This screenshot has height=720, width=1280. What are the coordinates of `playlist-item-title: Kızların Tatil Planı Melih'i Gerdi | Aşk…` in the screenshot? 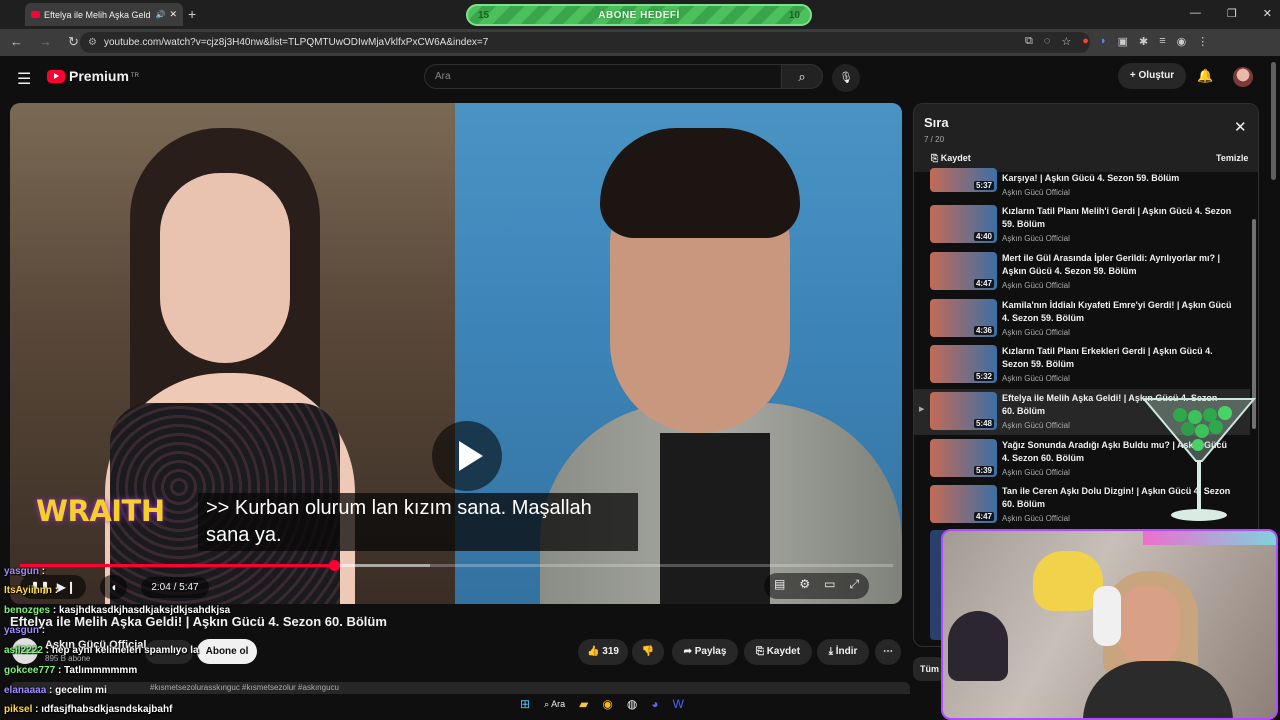 It's located at (1117, 217).